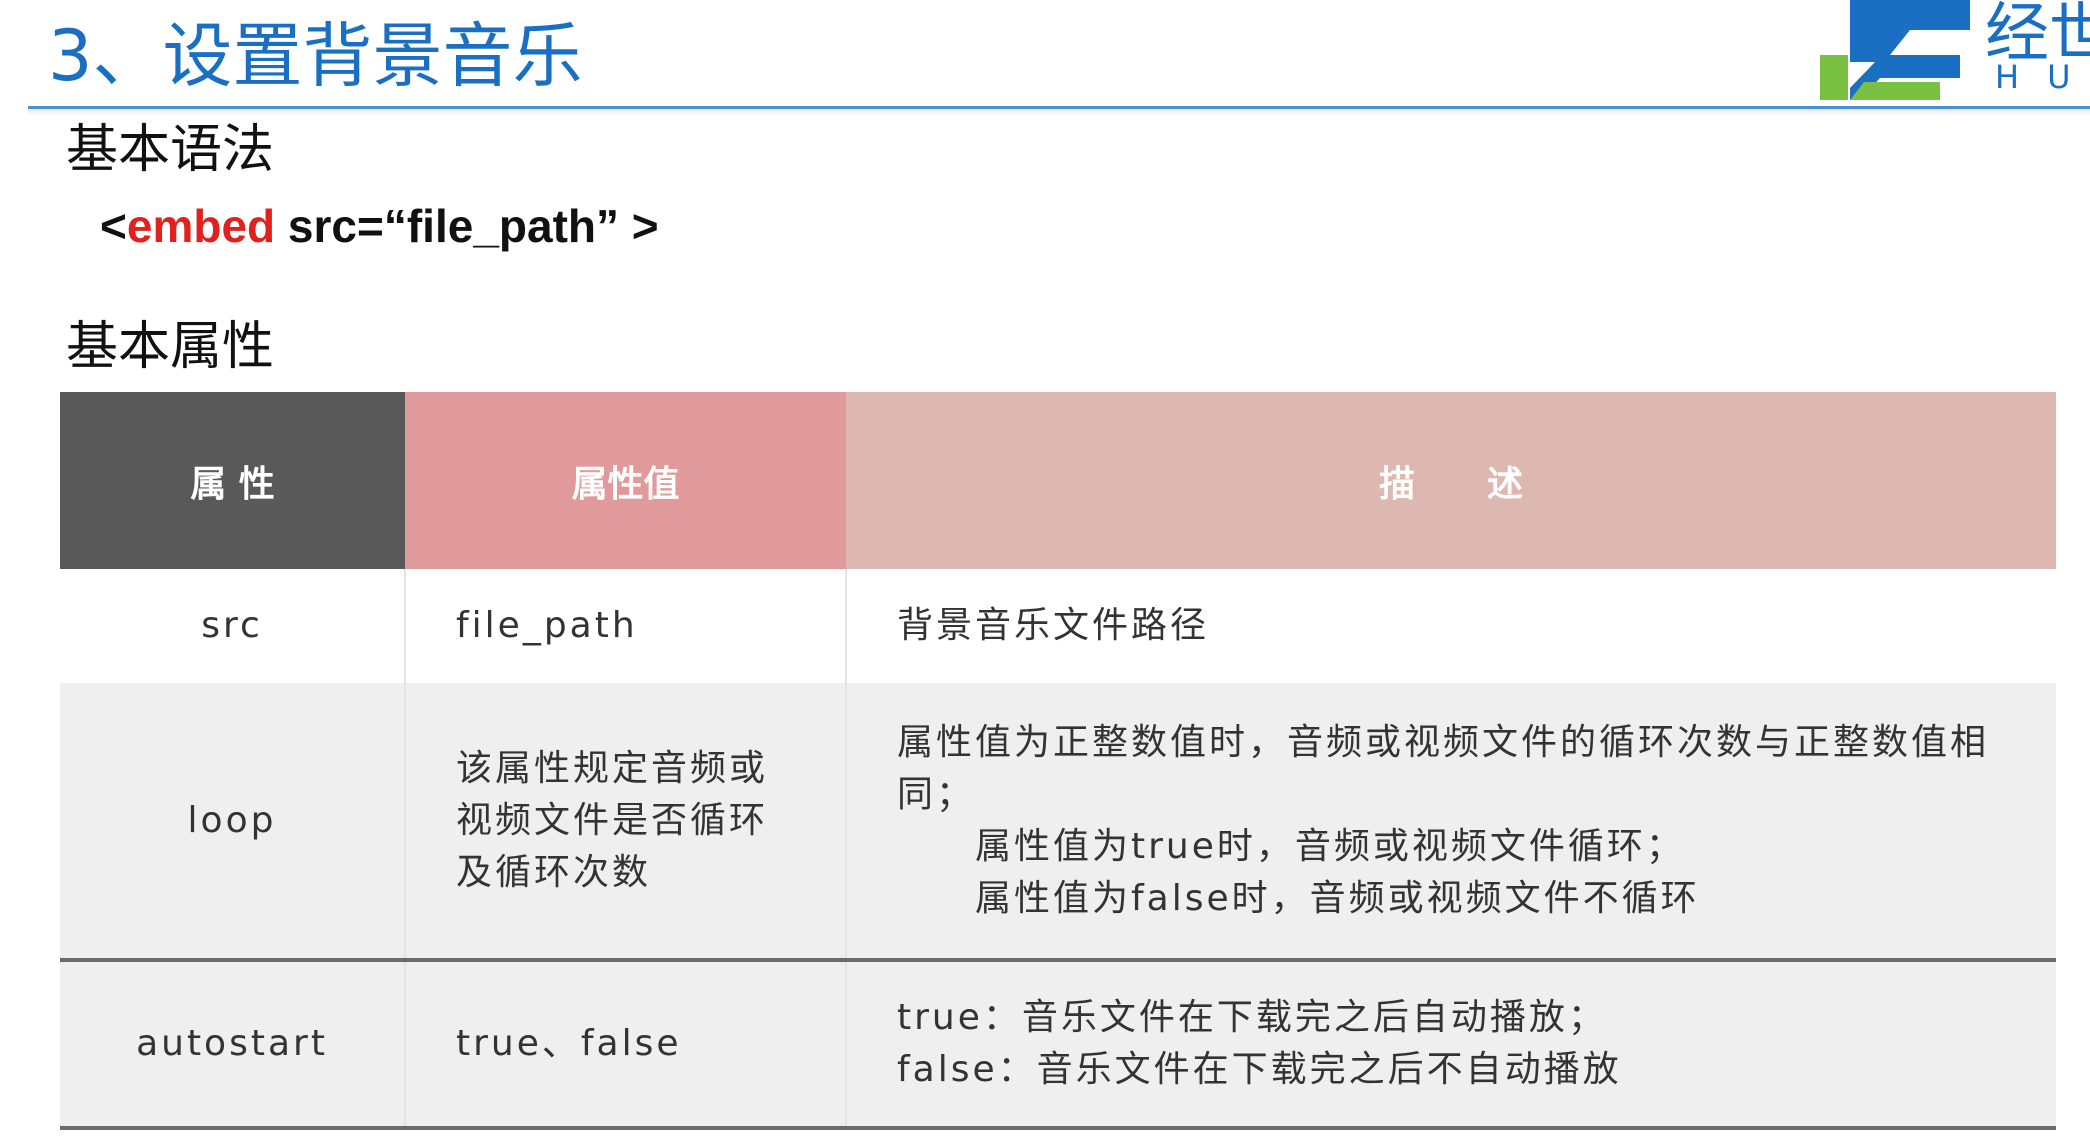 The width and height of the screenshot is (2090, 1140). What do you see at coordinates (1451, 480) in the screenshot?
I see `column-header-desc: 描 述` at bounding box center [1451, 480].